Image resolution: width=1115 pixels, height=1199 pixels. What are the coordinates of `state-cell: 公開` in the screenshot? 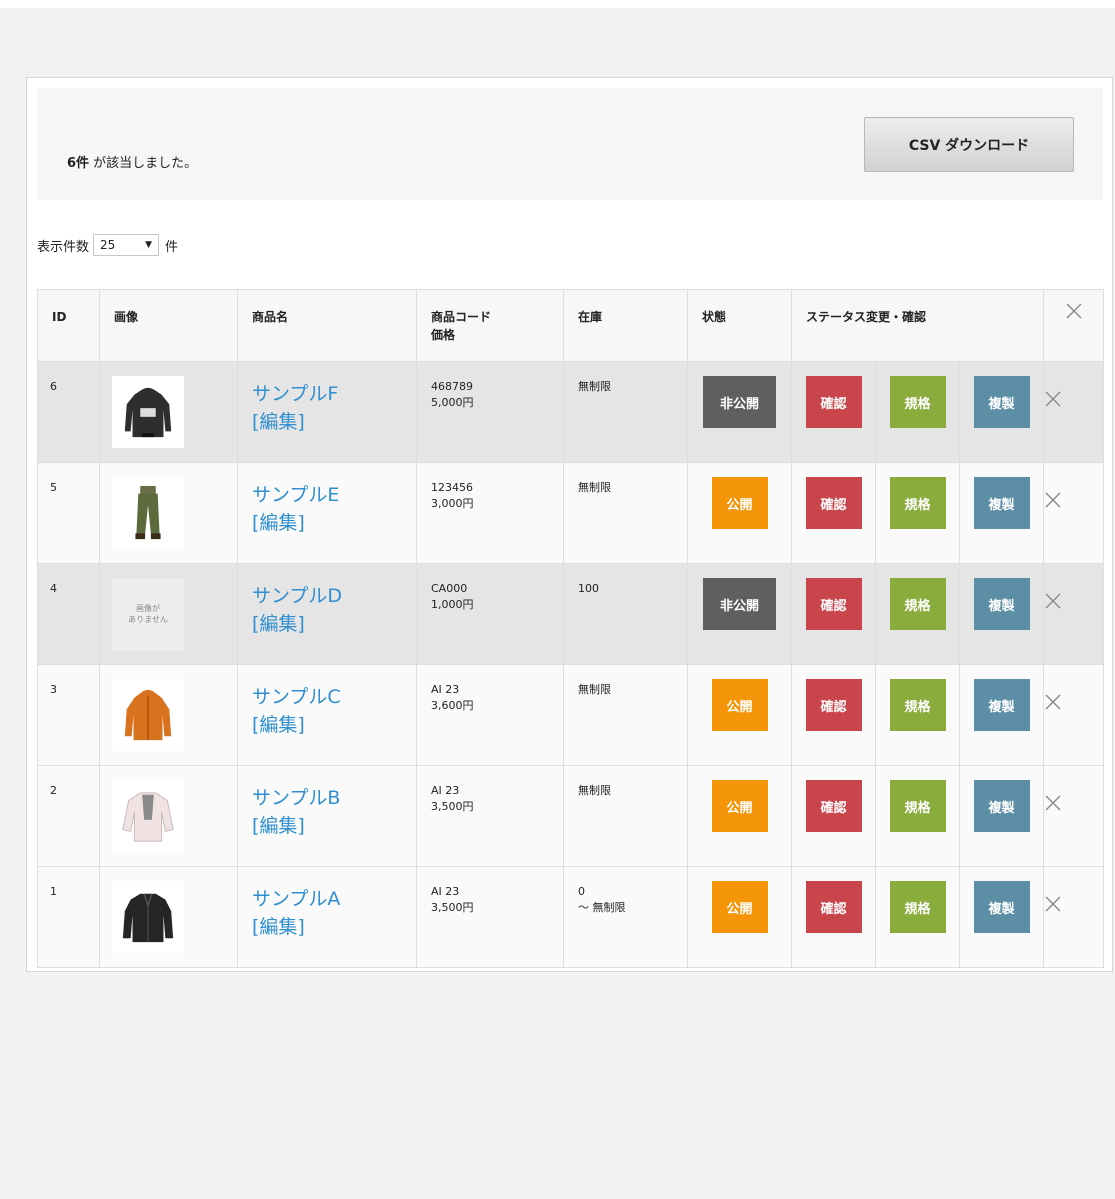 It's located at (739, 715).